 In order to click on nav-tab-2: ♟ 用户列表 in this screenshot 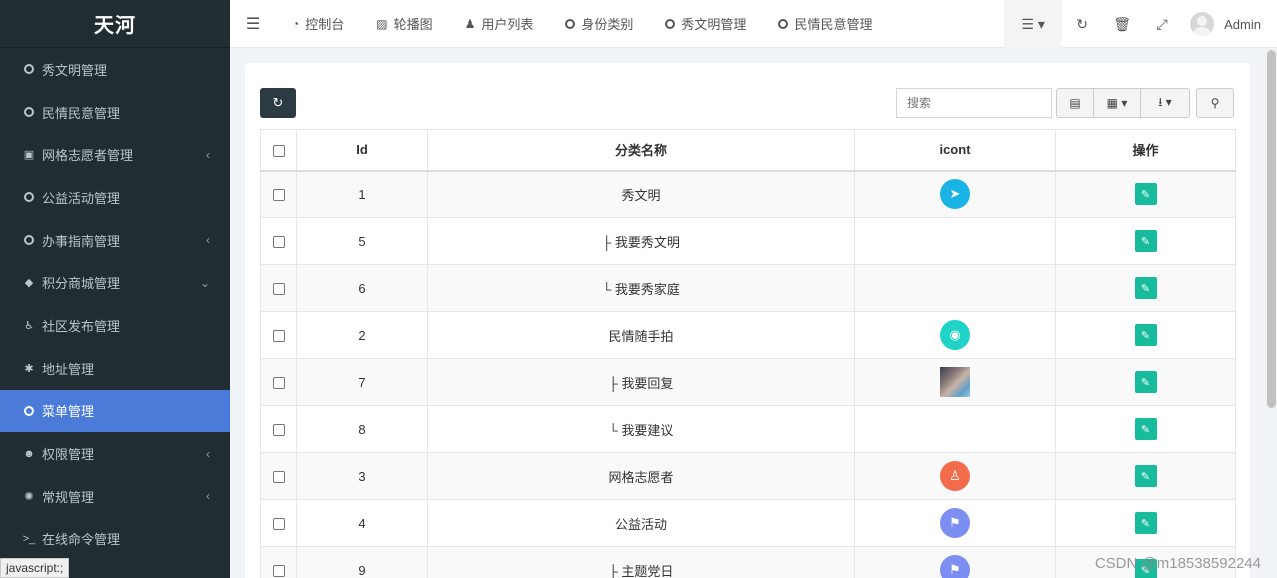, I will do `click(499, 24)`.